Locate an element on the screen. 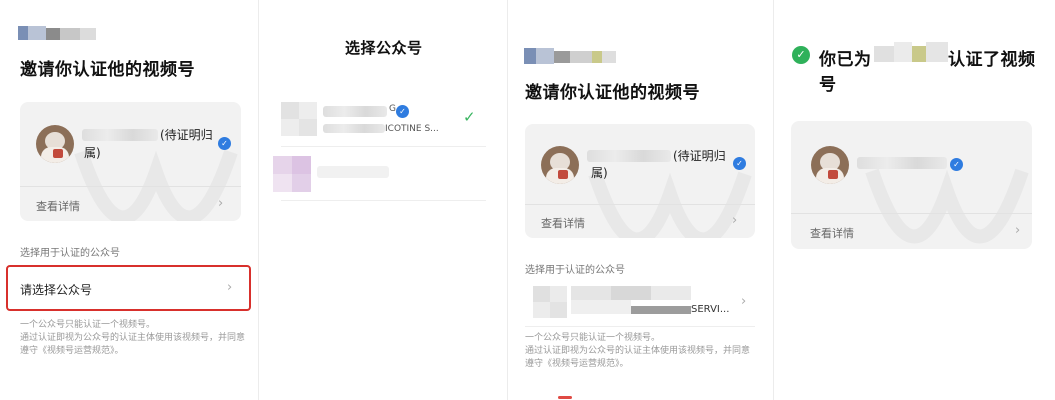  check-icon: ✓ is located at coordinates (469, 117).